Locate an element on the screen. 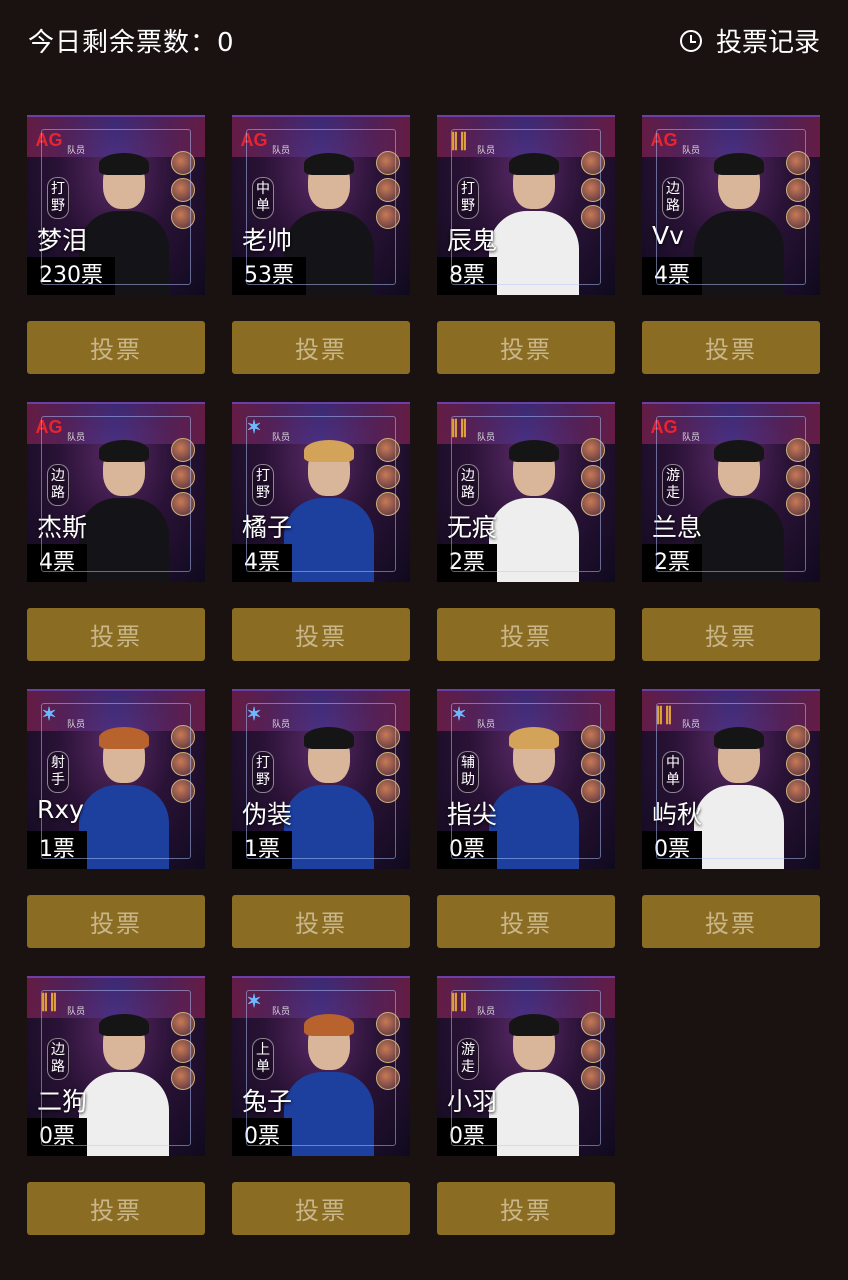 This screenshot has width=848, height=1280. player-card: ✶ 队员 射手 Rxy 1票 is located at coordinates (116, 779).